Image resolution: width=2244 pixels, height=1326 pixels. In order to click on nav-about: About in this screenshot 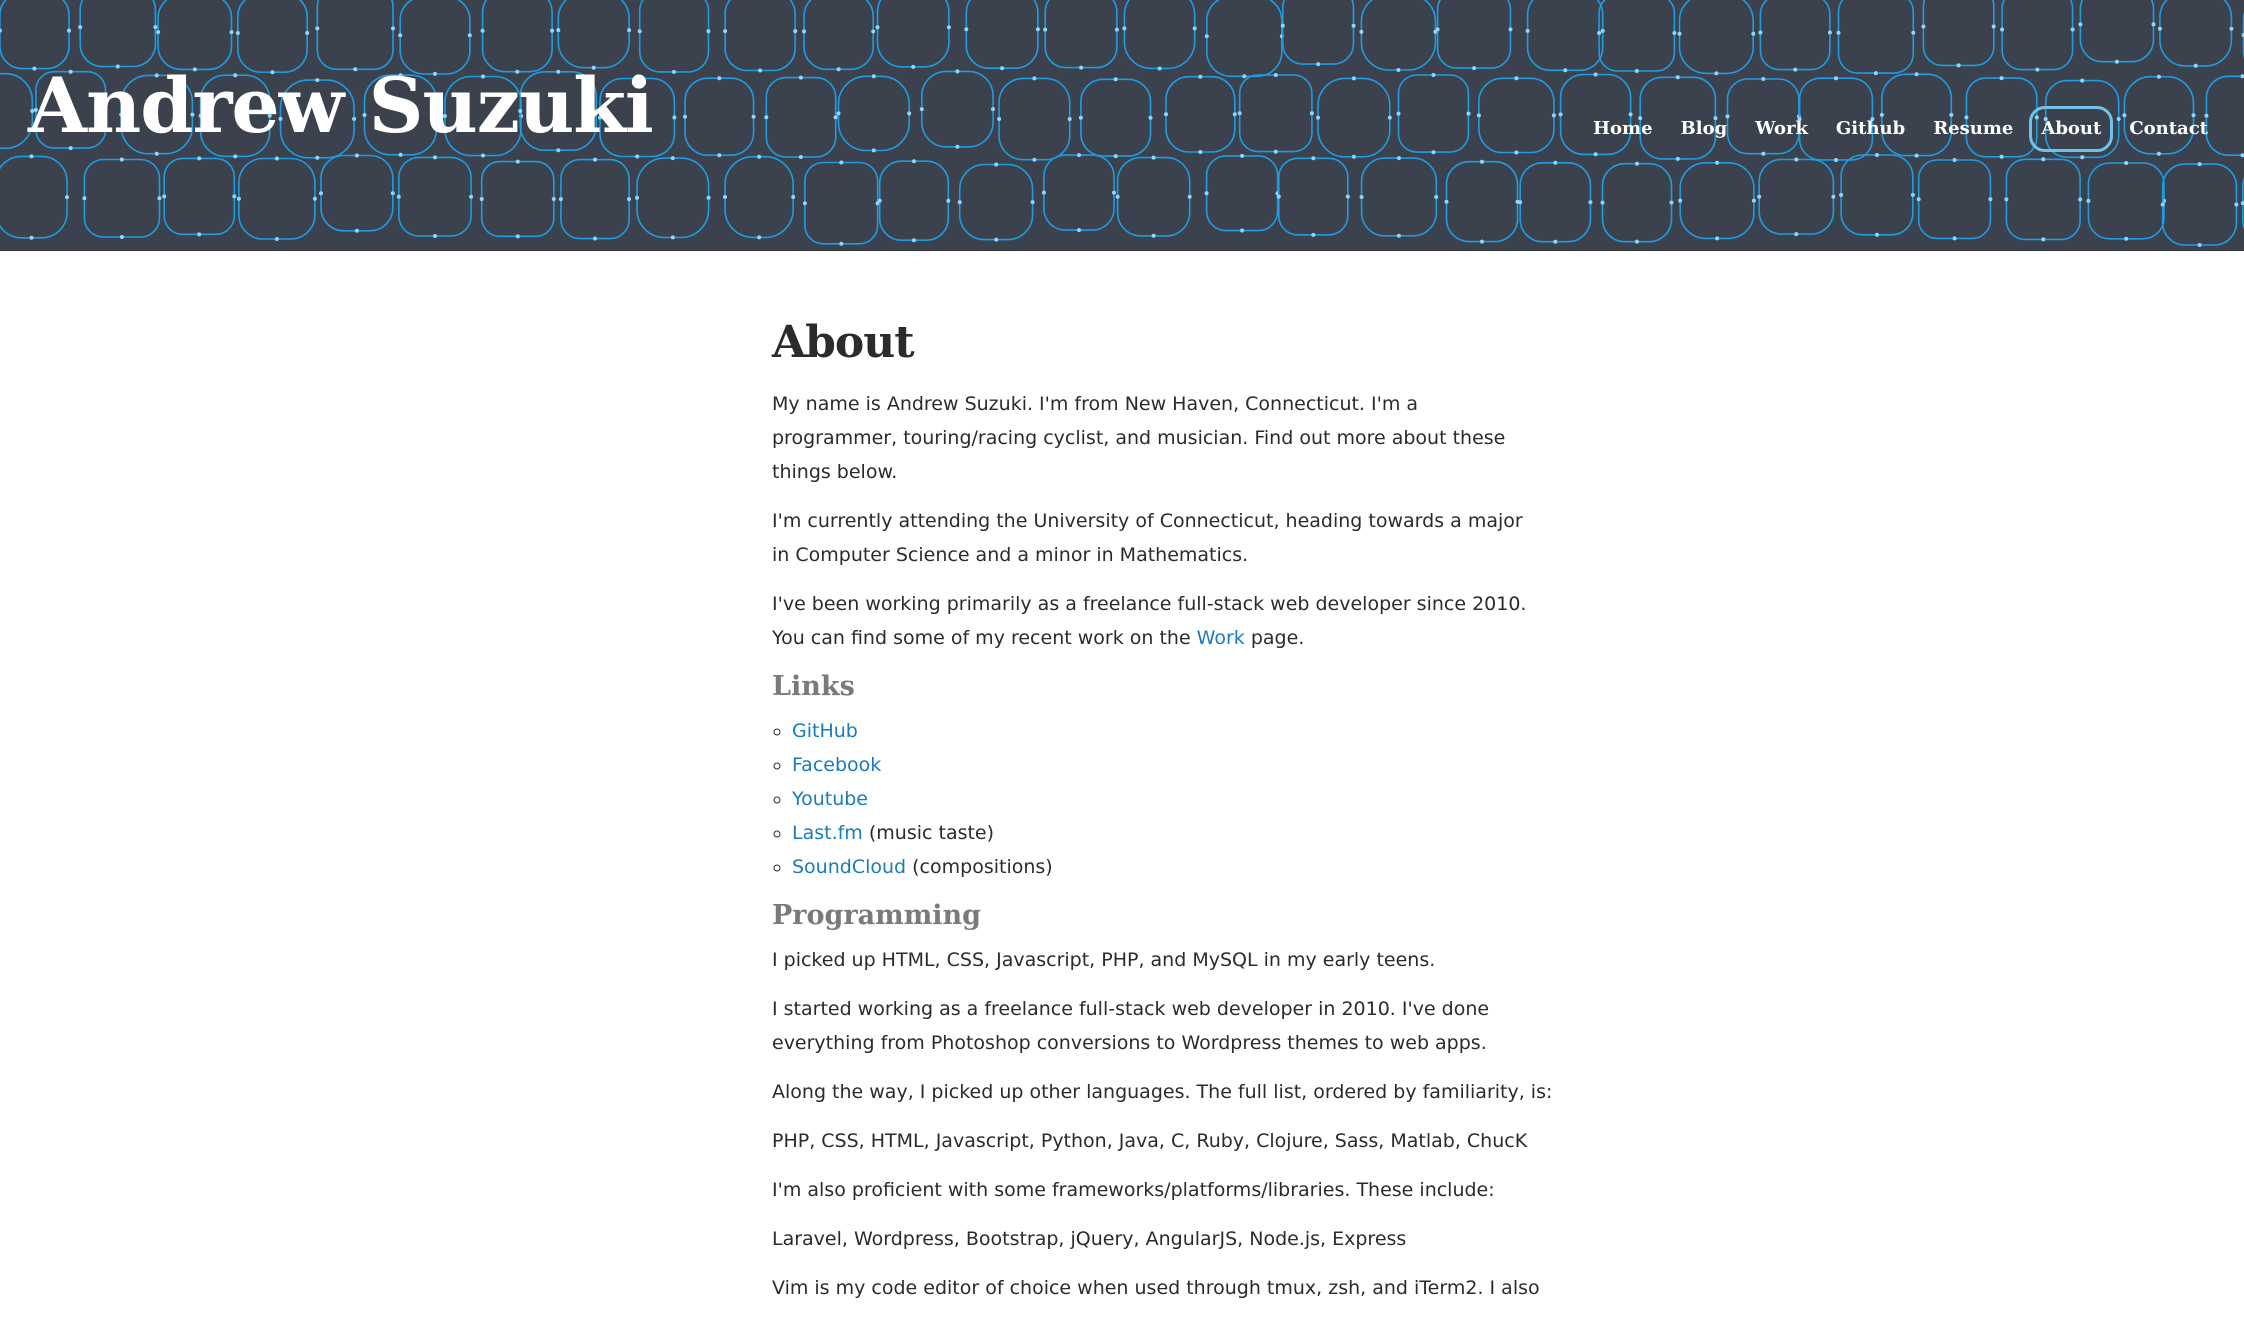, I will do `click(2071, 129)`.